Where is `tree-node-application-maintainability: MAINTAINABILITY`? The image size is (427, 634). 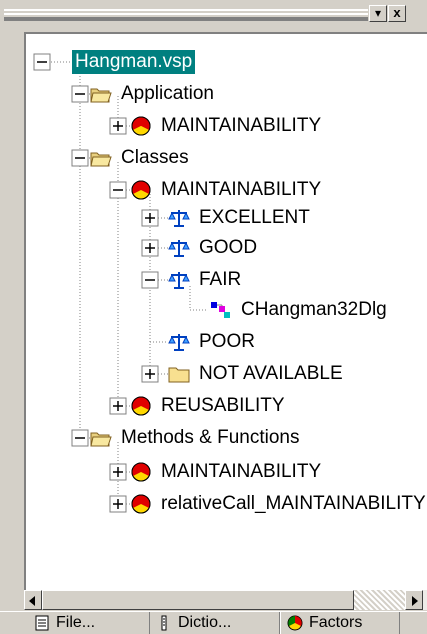 tree-node-application-maintainability: MAINTAINABILITY is located at coordinates (227, 126).